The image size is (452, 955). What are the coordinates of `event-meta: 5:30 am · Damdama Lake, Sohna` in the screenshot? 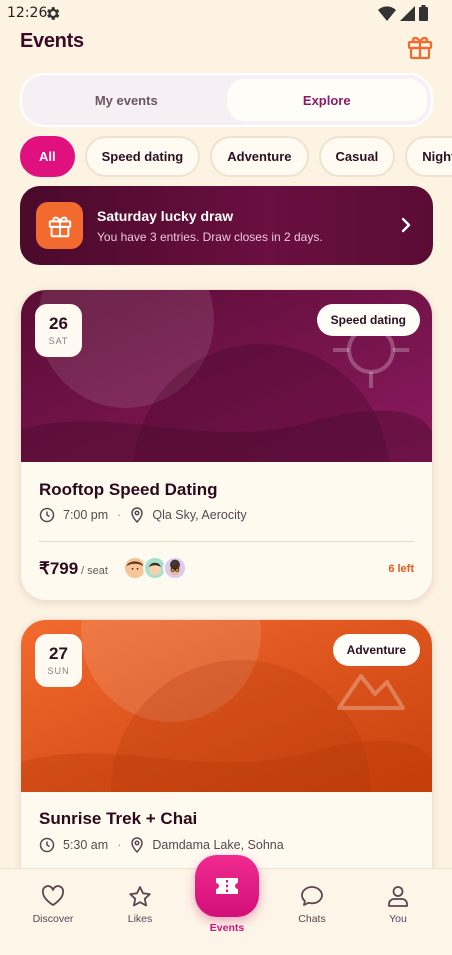 It's located at (161, 845).